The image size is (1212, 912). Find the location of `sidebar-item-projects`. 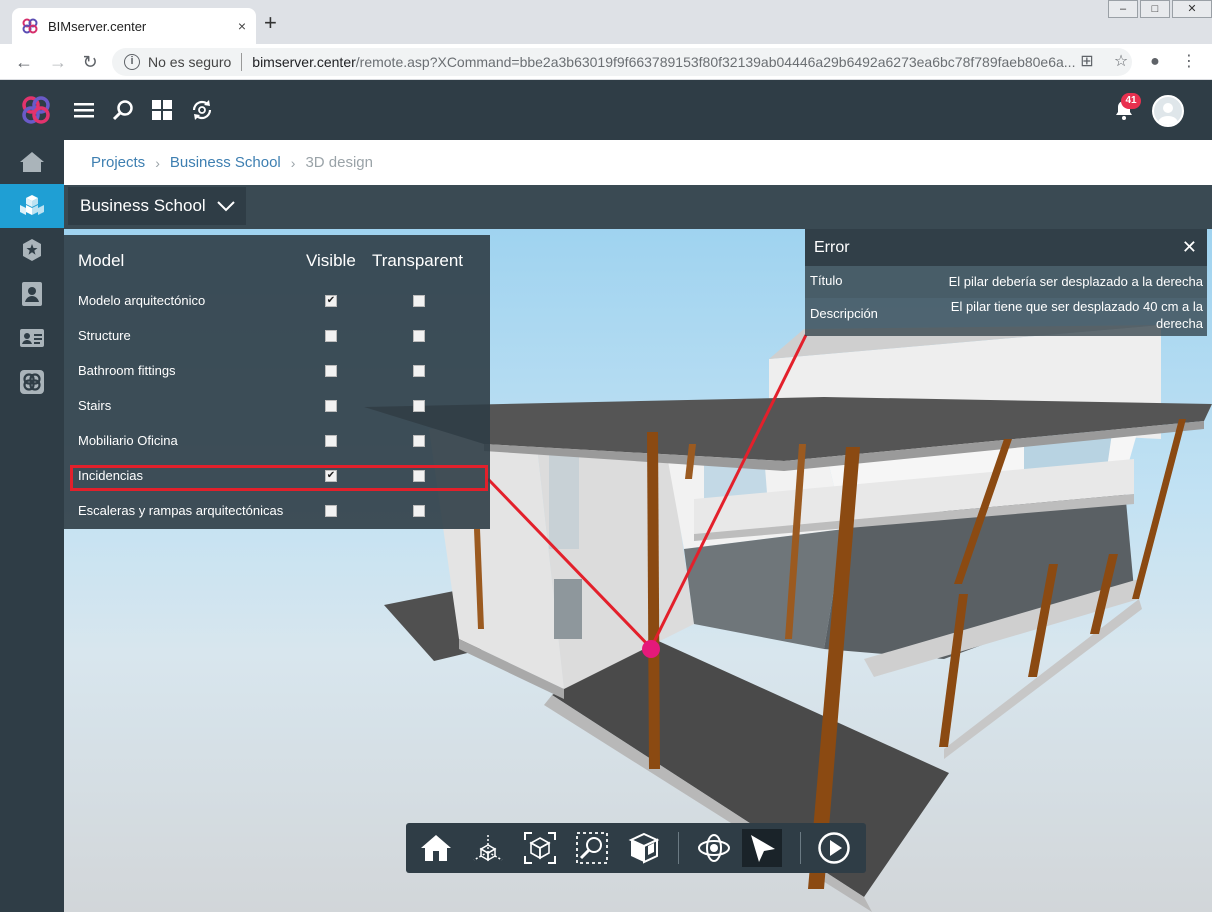

sidebar-item-projects is located at coordinates (32, 206).